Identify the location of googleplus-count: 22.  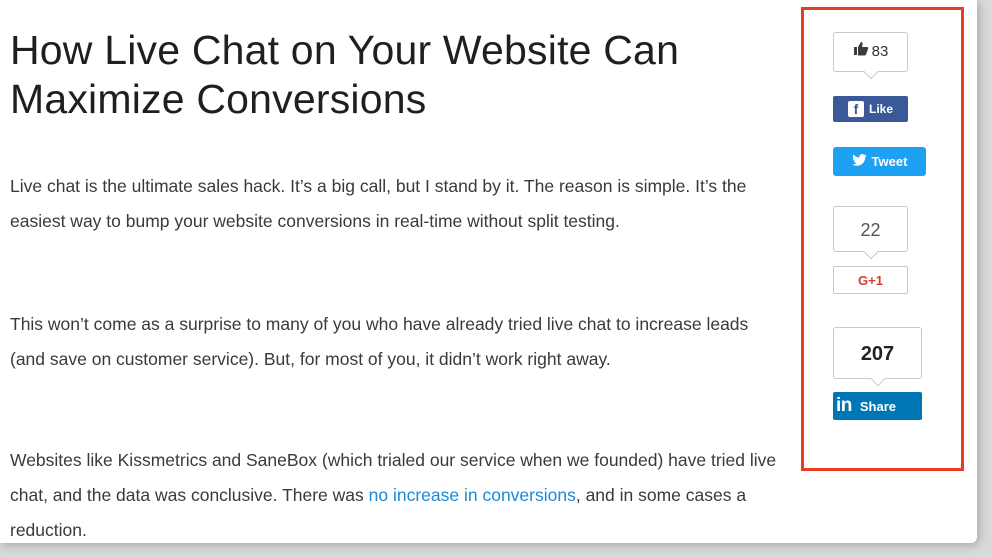
(870, 233).